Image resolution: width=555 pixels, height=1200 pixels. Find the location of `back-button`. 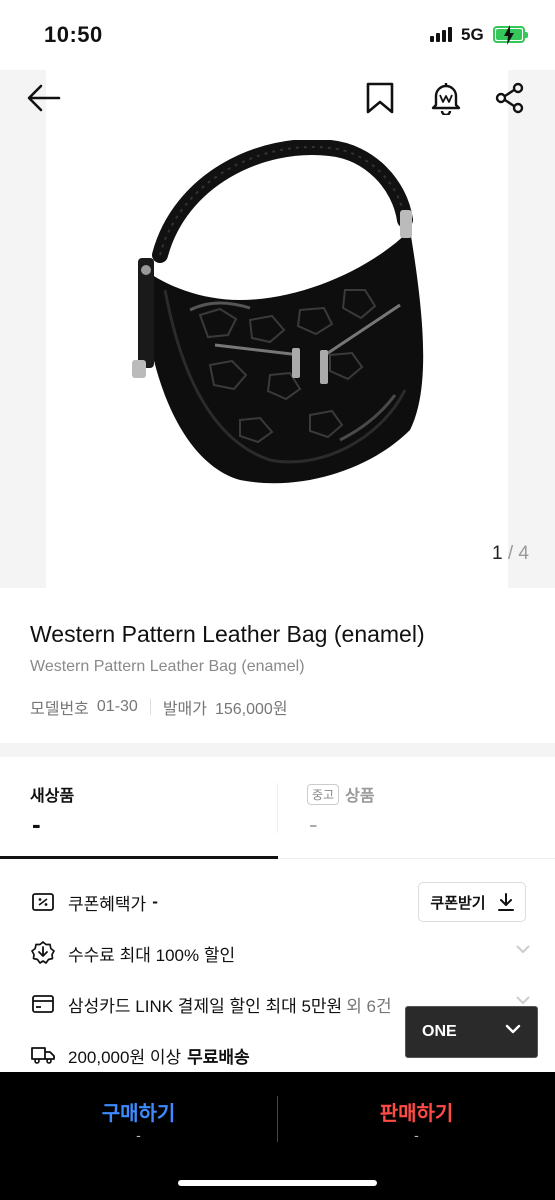

back-button is located at coordinates (44, 98).